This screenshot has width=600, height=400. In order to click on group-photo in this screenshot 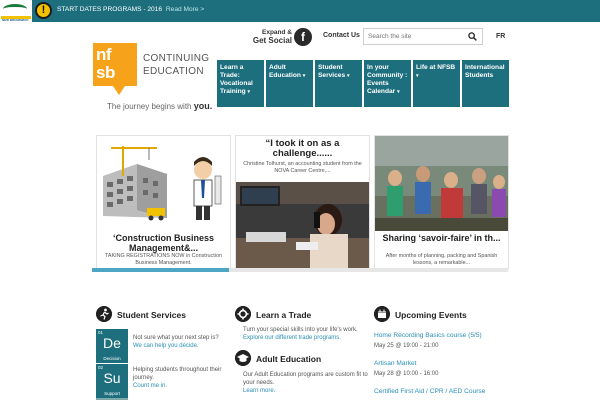, I will do `click(441, 183)`.